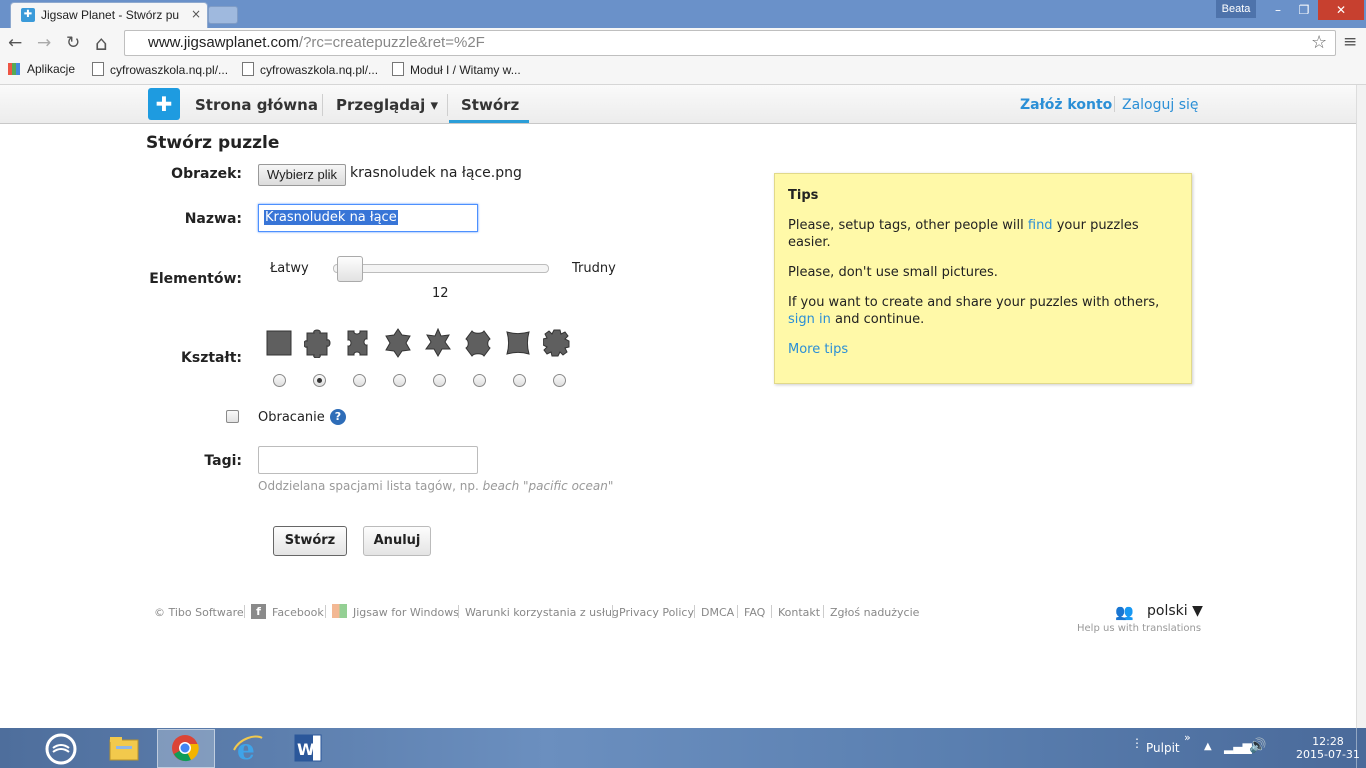 The height and width of the screenshot is (768, 1366). I want to click on word-icon: W, so click(308, 748).